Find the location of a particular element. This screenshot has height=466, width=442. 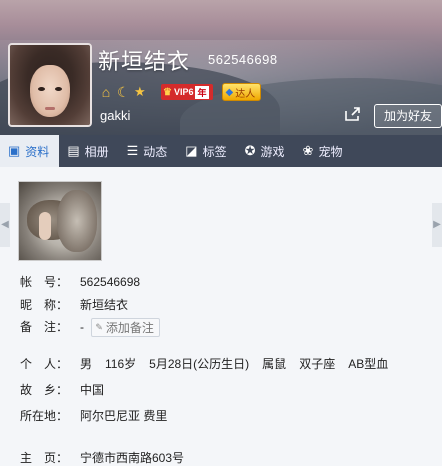

add-friend-button: 加为好友 is located at coordinates (408, 116).